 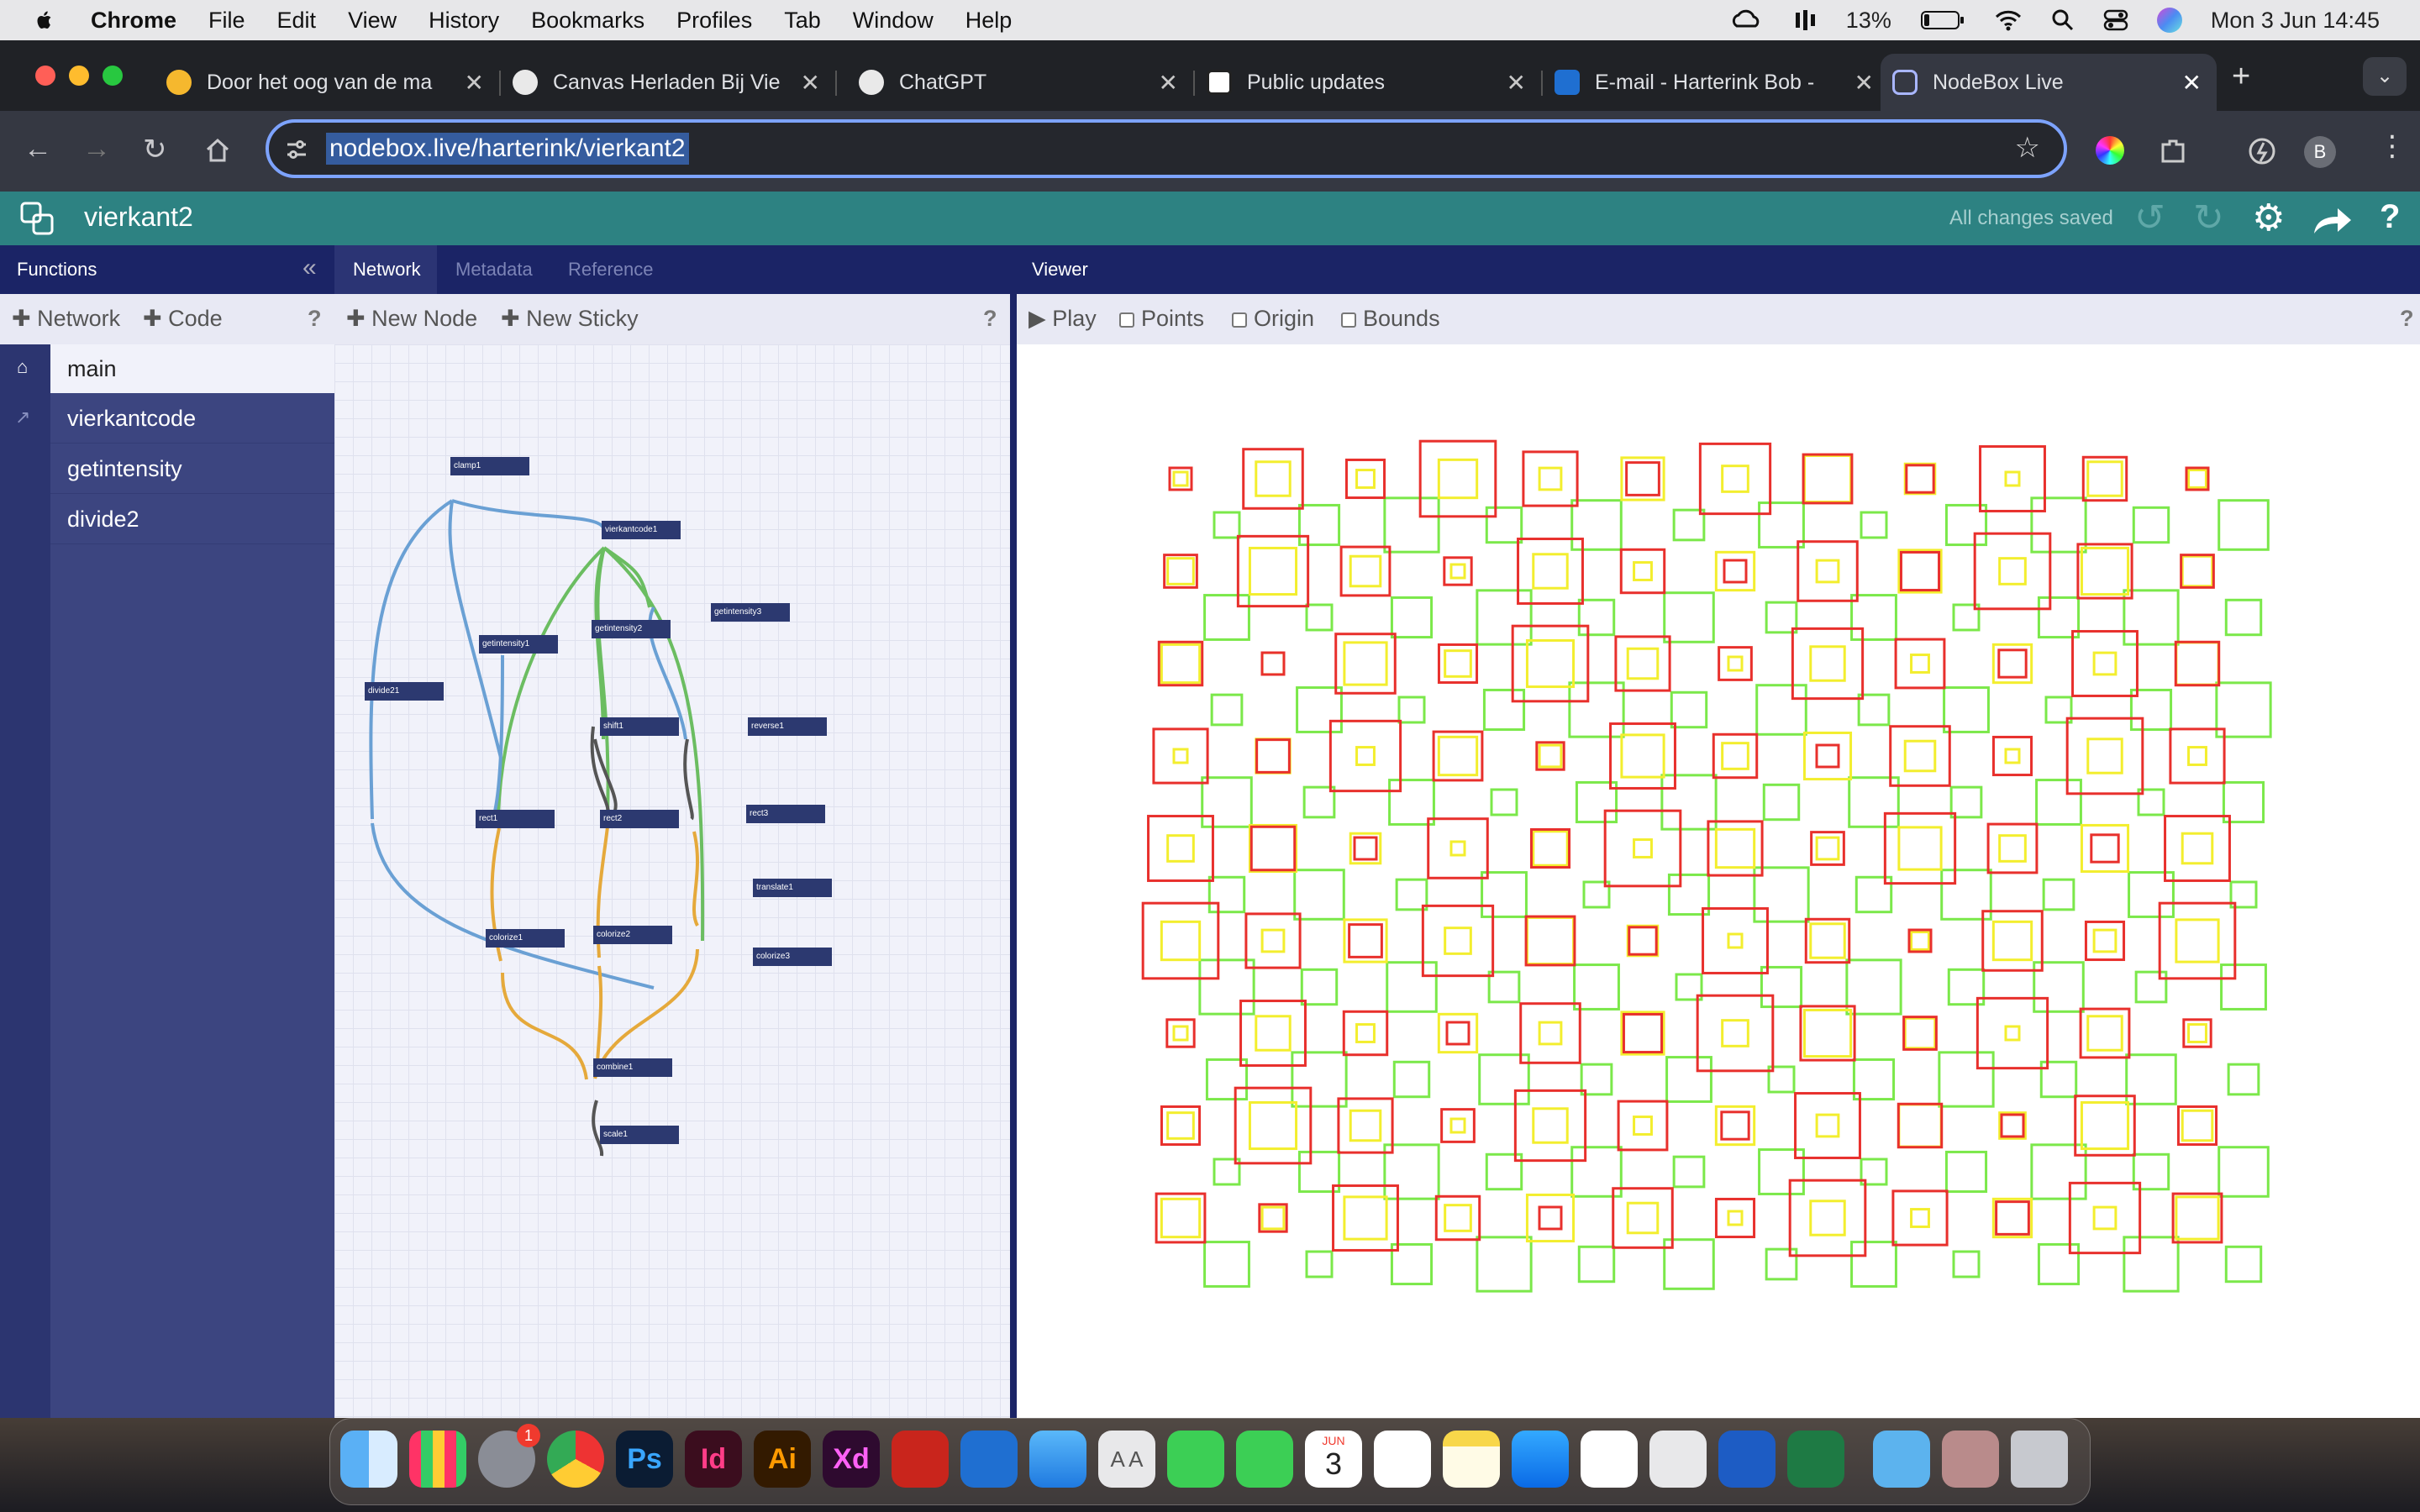 What do you see at coordinates (1403, 1459) in the screenshot?
I see `reminders-icon` at bounding box center [1403, 1459].